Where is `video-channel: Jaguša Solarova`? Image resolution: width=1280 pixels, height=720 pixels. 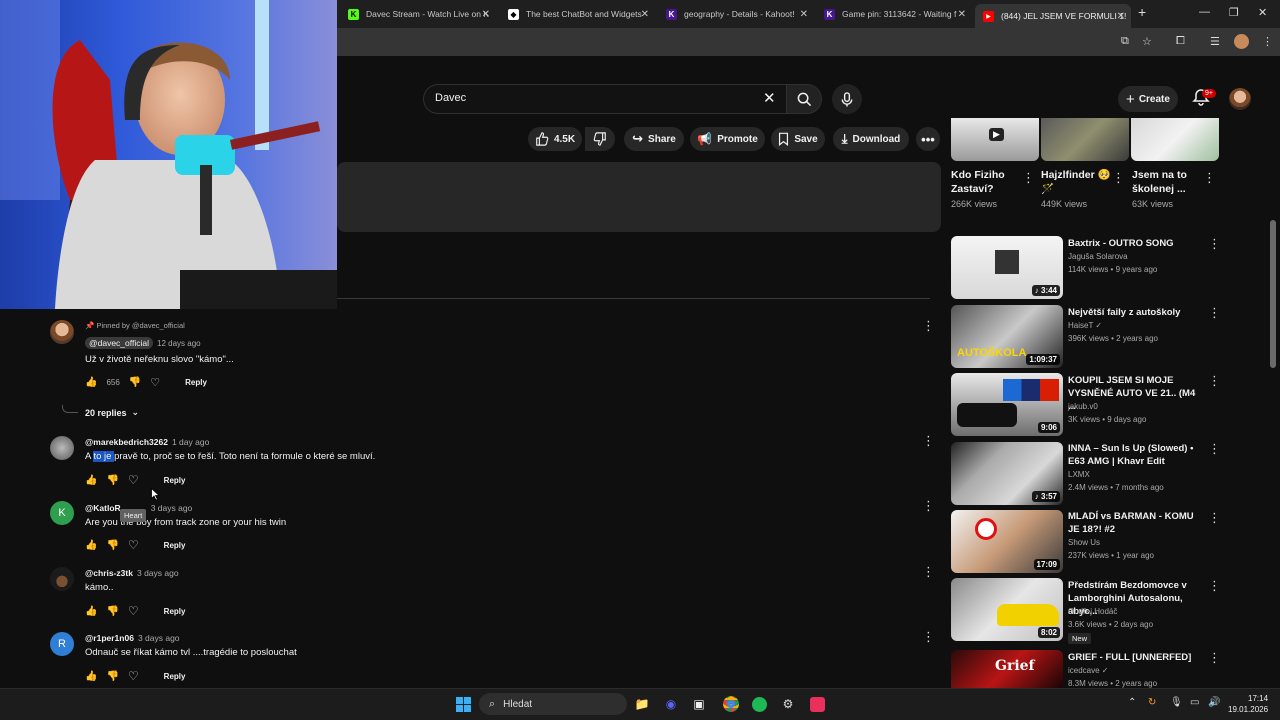
video-channel: Jaguša Solarova is located at coordinates (1138, 257).